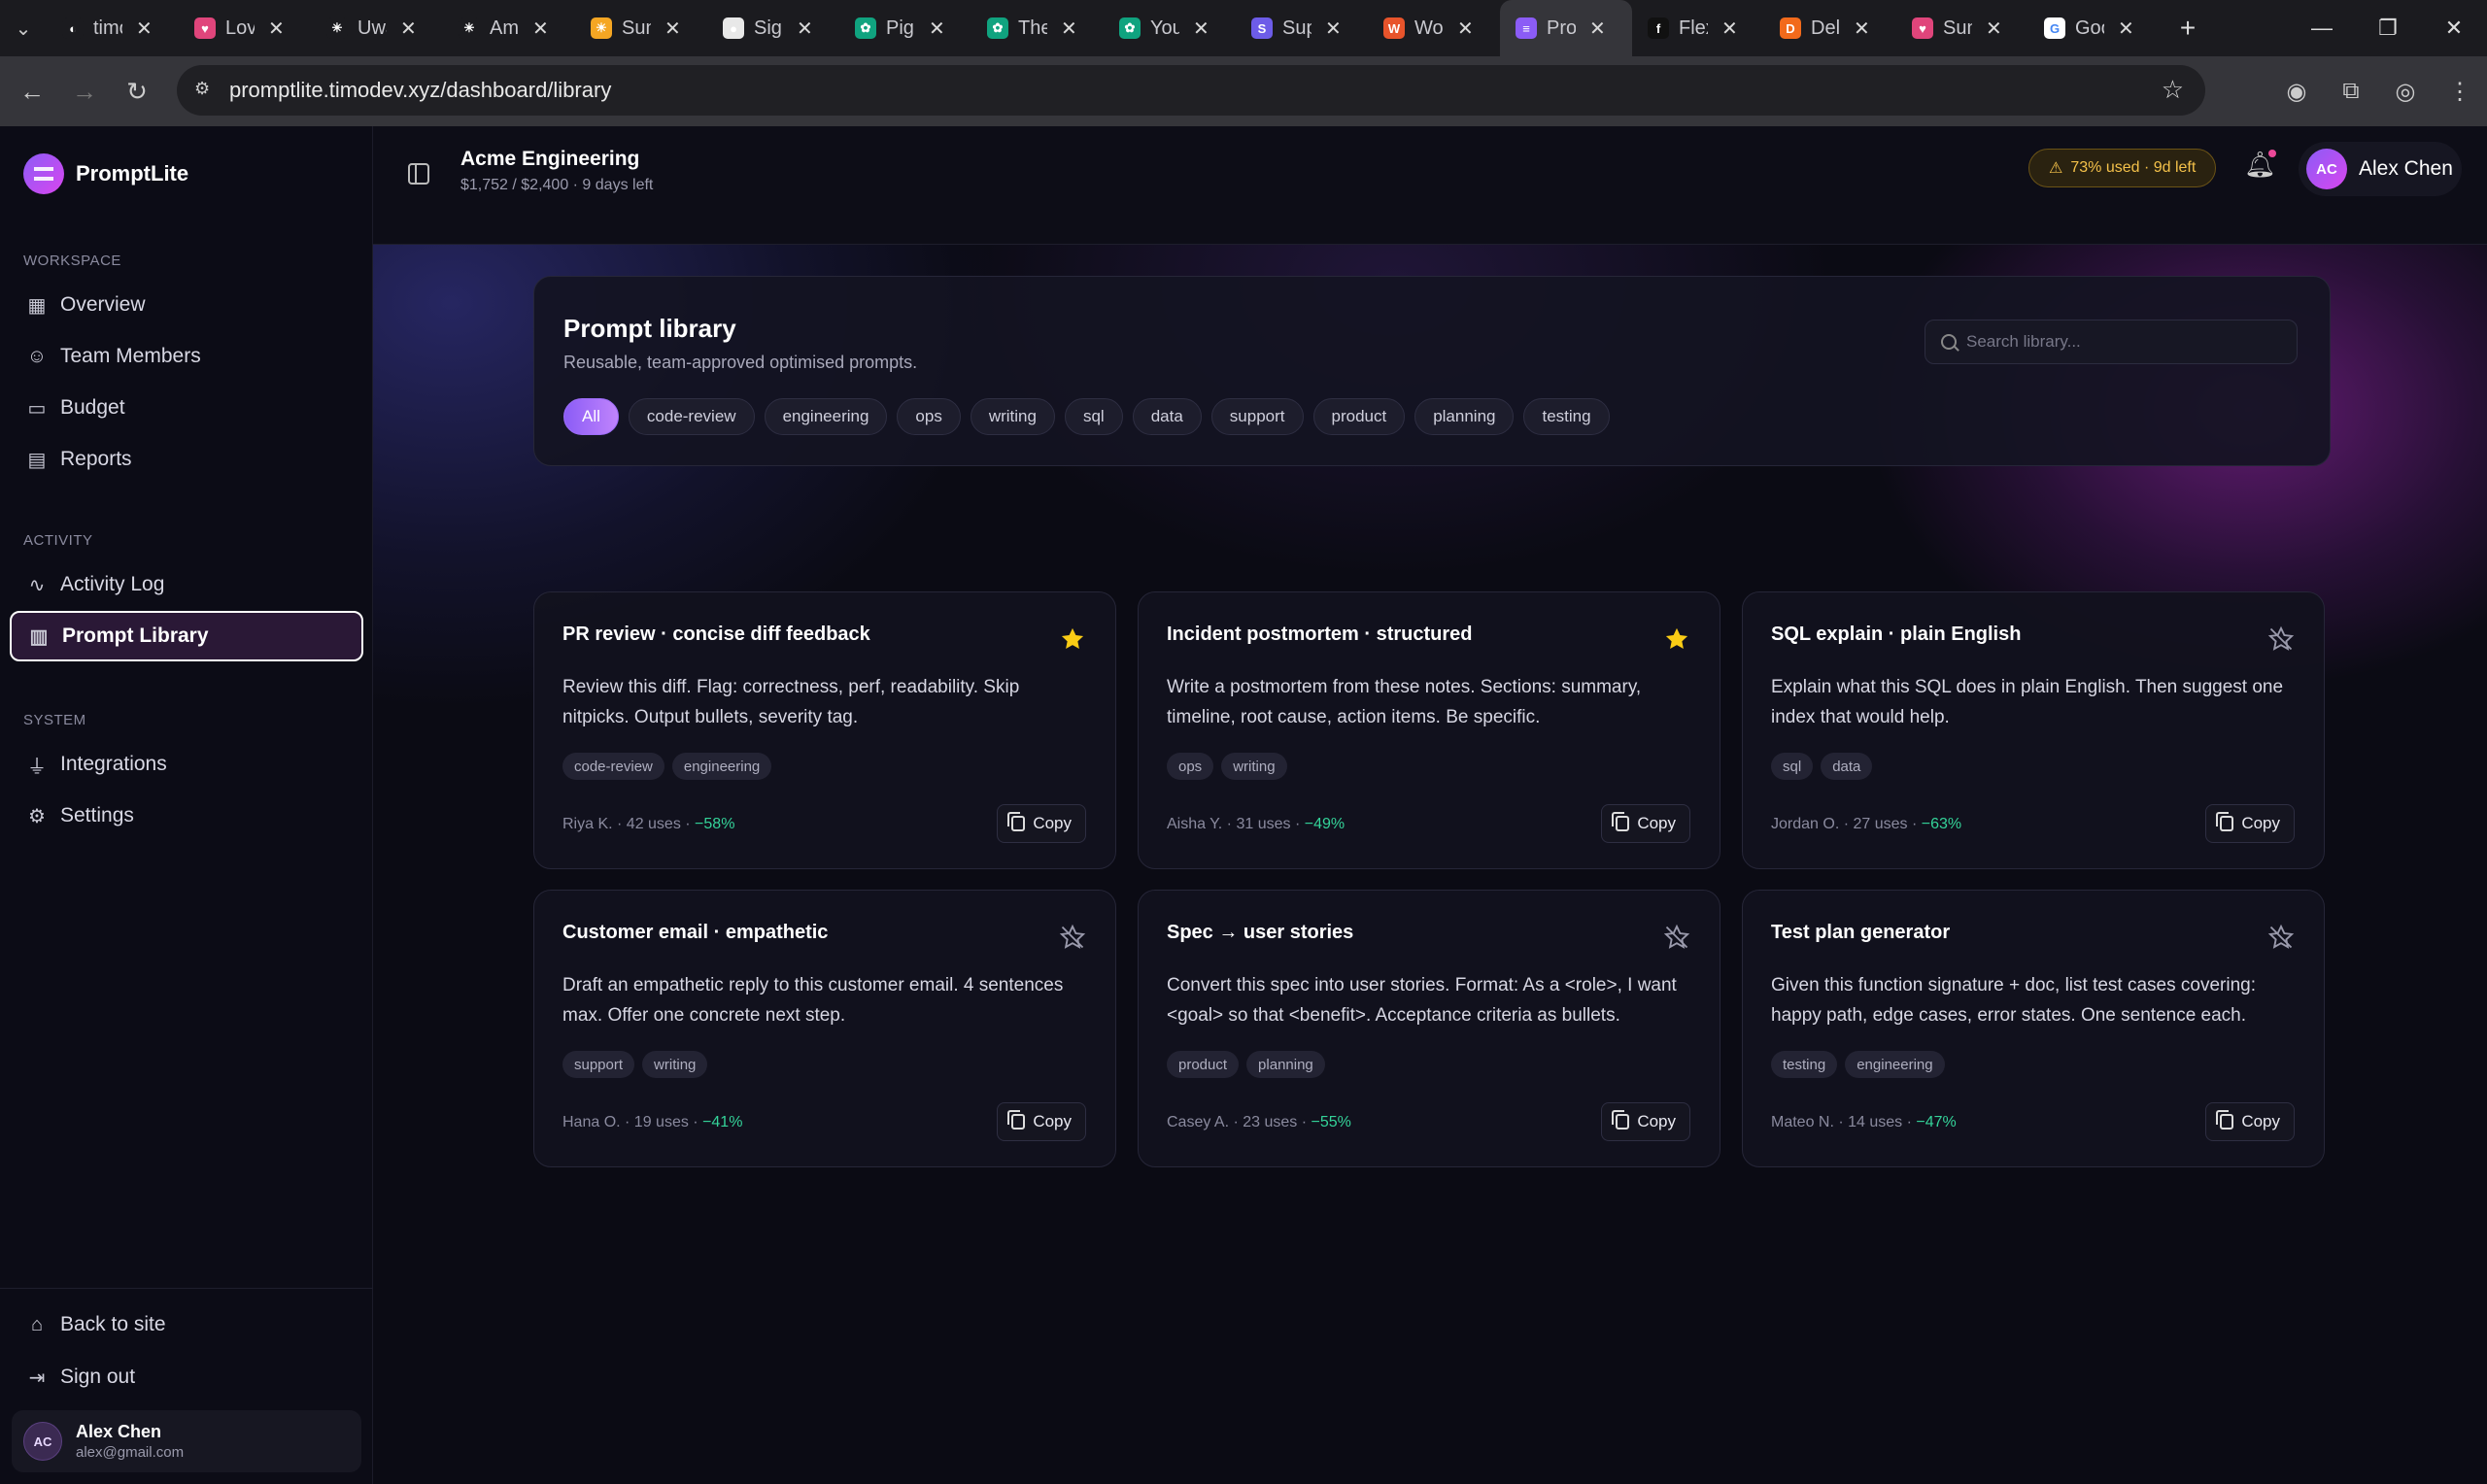  Describe the element at coordinates (1203, 1064) in the screenshot. I see `card-tag: product` at that location.